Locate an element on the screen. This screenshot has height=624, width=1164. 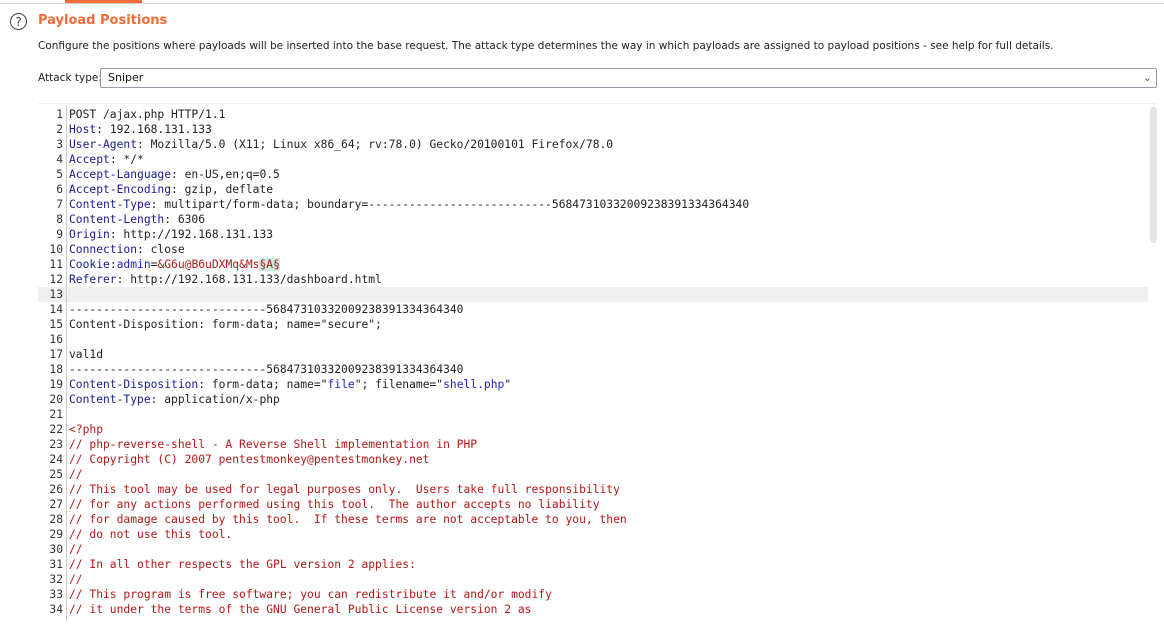
line-token: "; filename=" is located at coordinates (399, 384).